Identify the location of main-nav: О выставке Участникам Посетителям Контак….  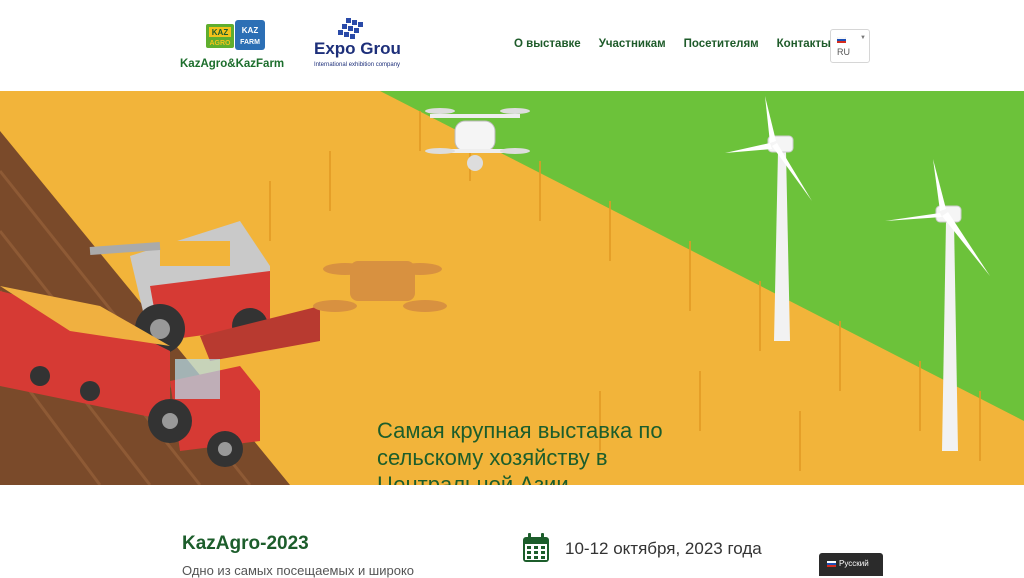
(681, 44).